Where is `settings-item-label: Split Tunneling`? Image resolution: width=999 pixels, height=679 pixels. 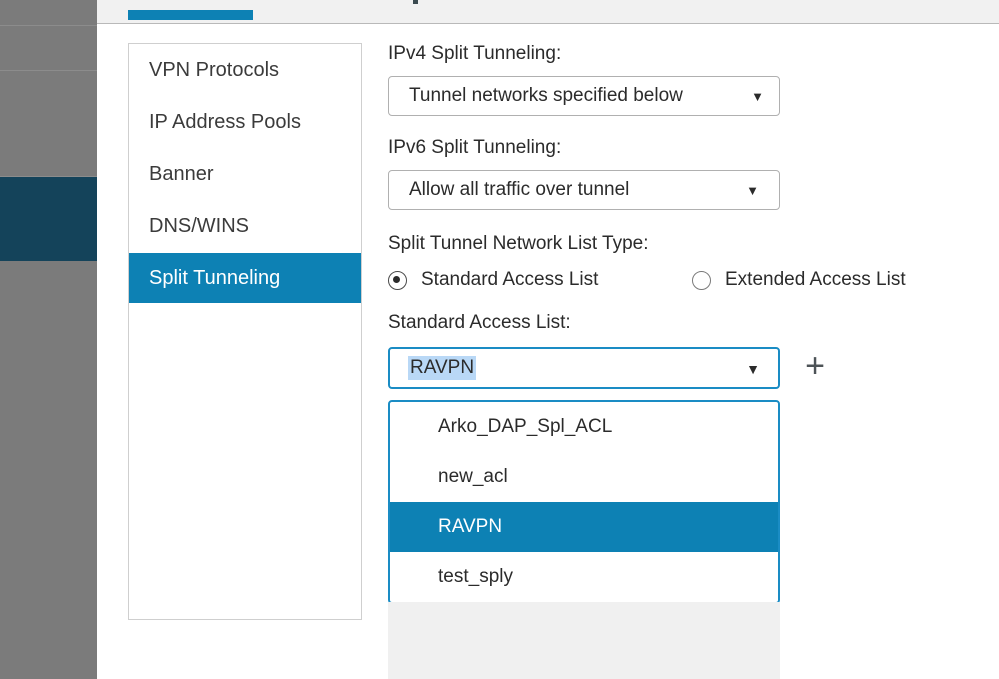 settings-item-label: Split Tunneling is located at coordinates (215, 278).